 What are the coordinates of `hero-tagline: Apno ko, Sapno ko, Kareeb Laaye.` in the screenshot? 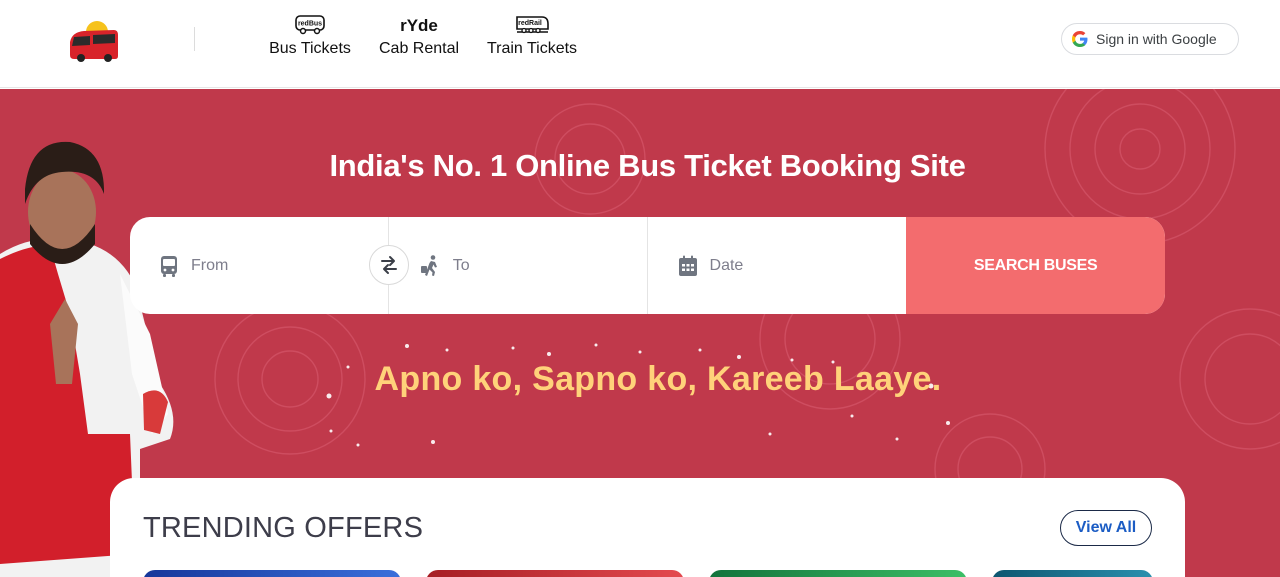 It's located at (658, 379).